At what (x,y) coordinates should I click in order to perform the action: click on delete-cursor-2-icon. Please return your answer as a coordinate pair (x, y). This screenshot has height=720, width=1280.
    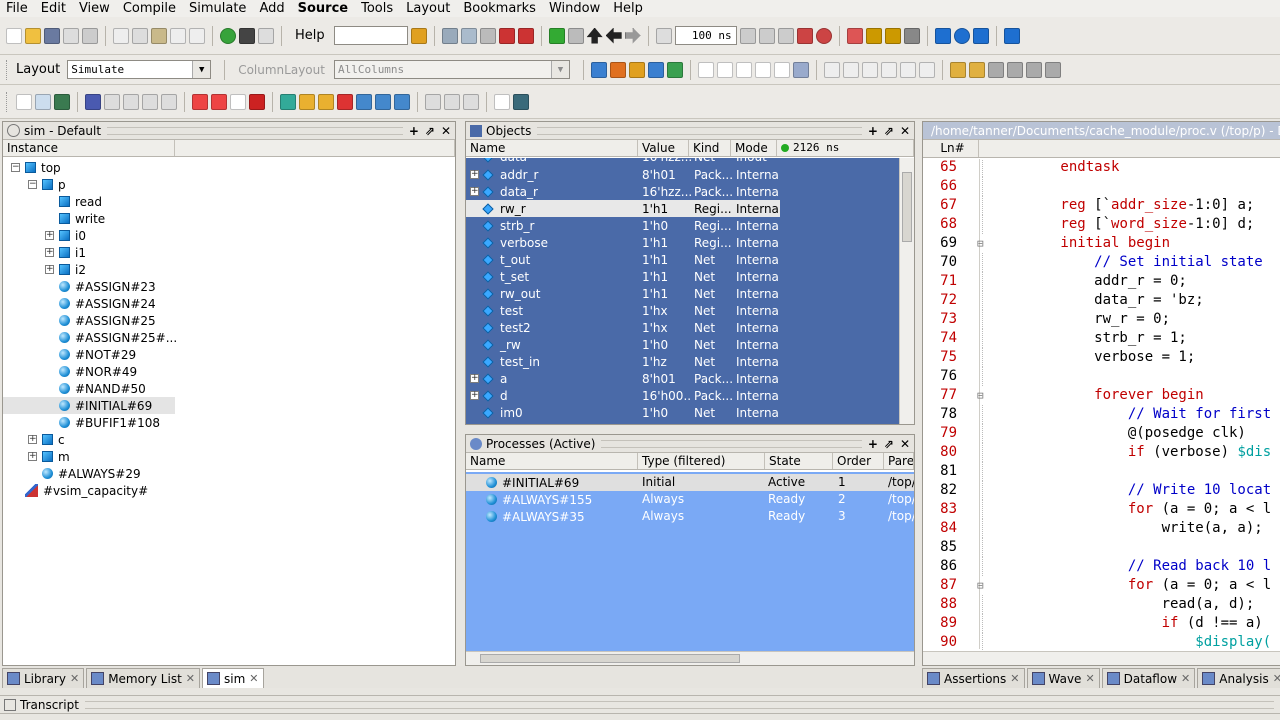
    Looking at the image, I should click on (219, 101).